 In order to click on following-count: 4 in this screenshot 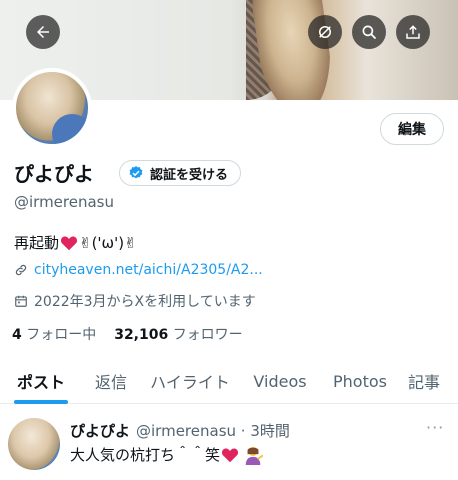, I will do `click(17, 335)`.